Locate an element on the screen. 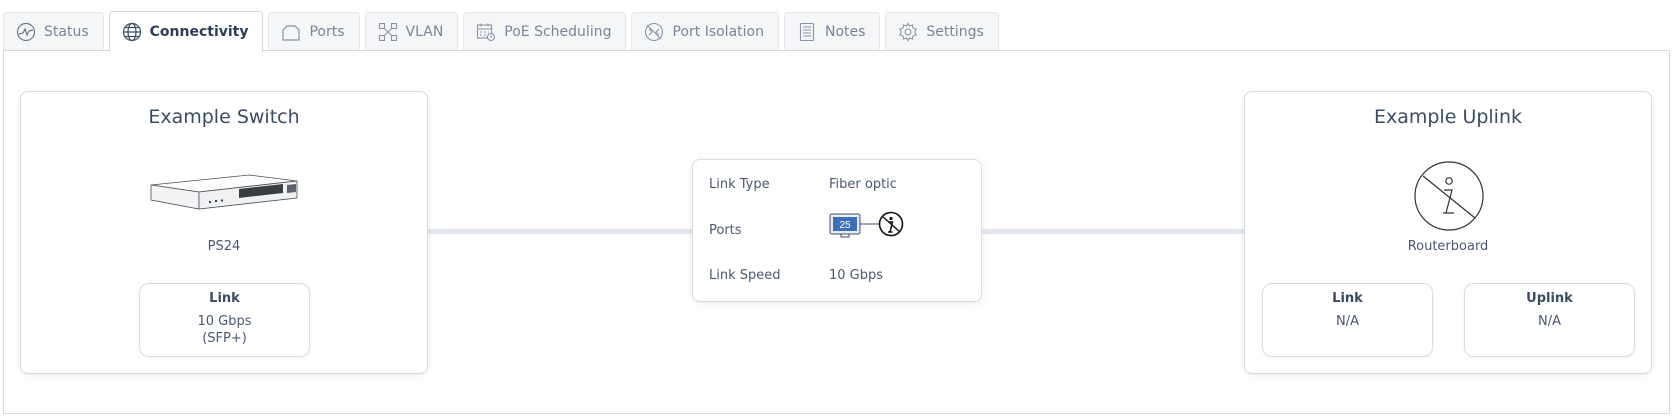 This screenshot has height=420, width=1674. tab-connectivity: Connectivity is located at coordinates (186, 31).